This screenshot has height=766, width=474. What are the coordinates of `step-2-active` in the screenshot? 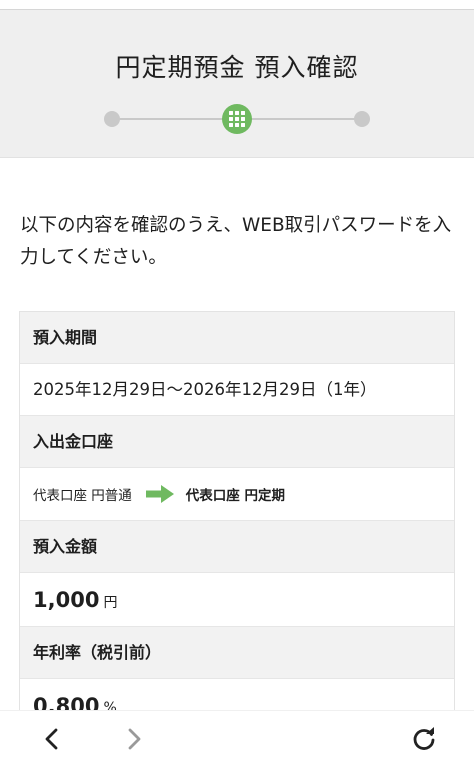 It's located at (237, 119).